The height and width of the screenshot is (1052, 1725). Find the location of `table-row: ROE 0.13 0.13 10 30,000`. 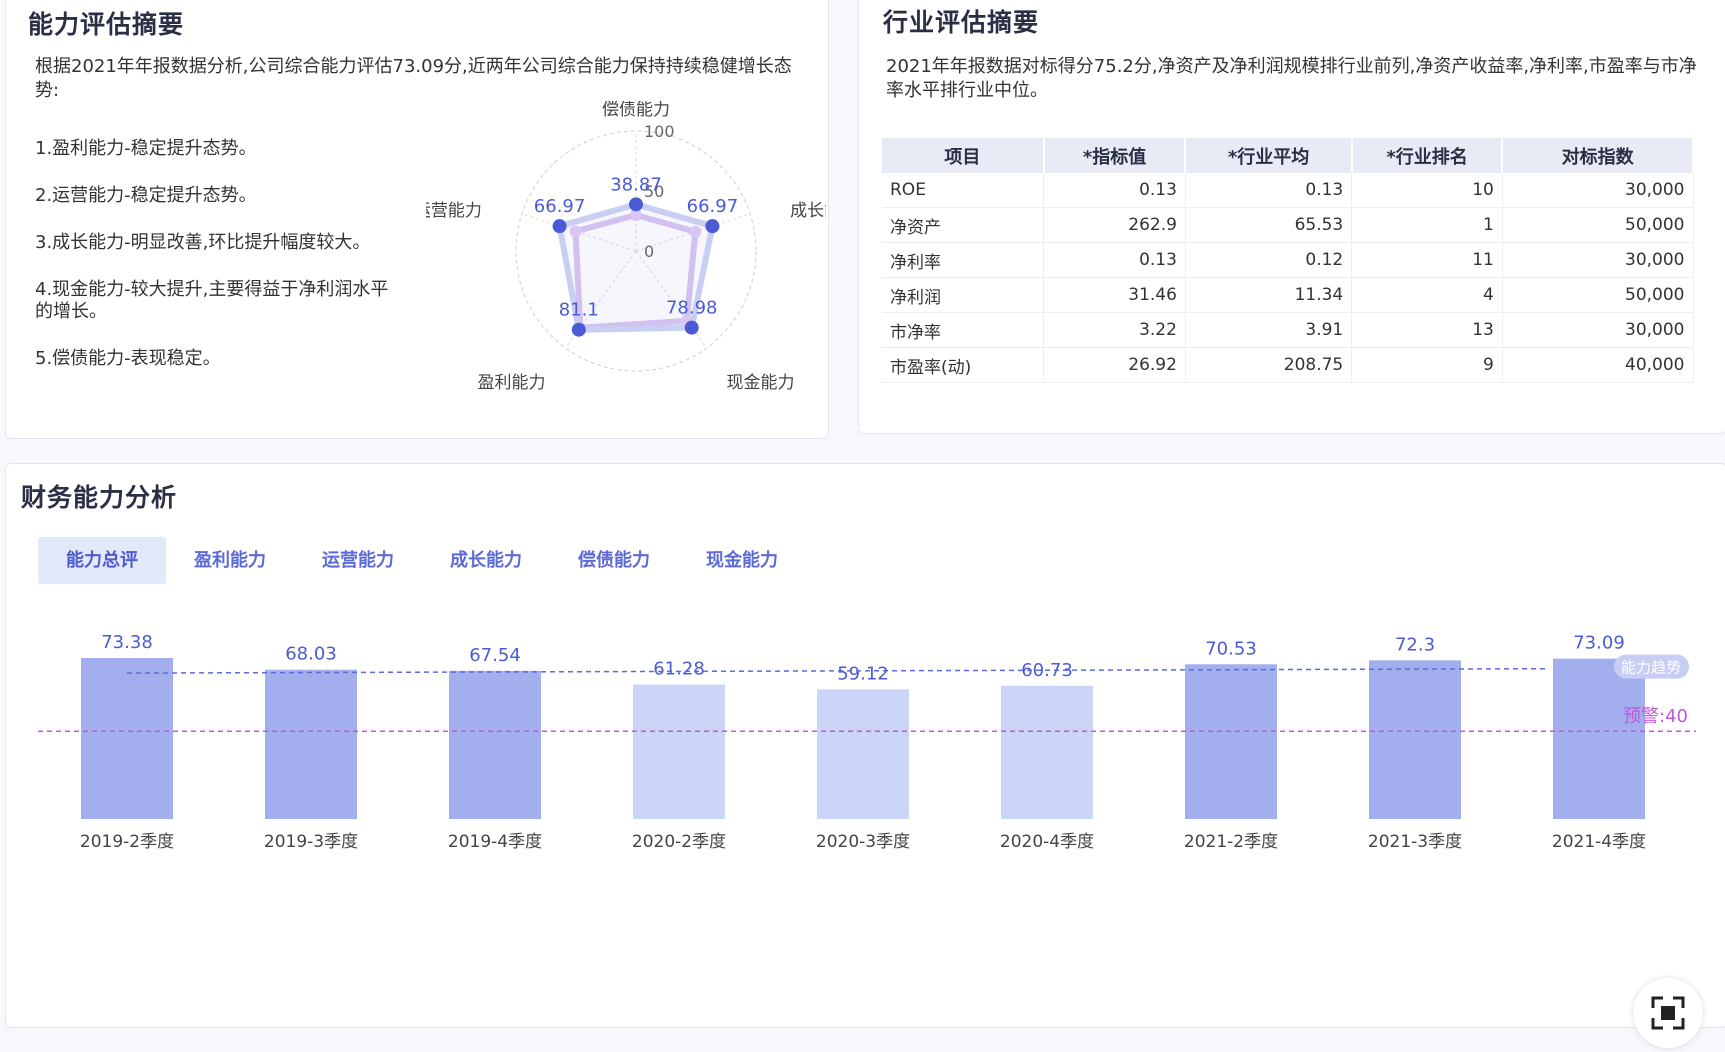

table-row: ROE 0.13 0.13 10 30,000 is located at coordinates (1288, 190).